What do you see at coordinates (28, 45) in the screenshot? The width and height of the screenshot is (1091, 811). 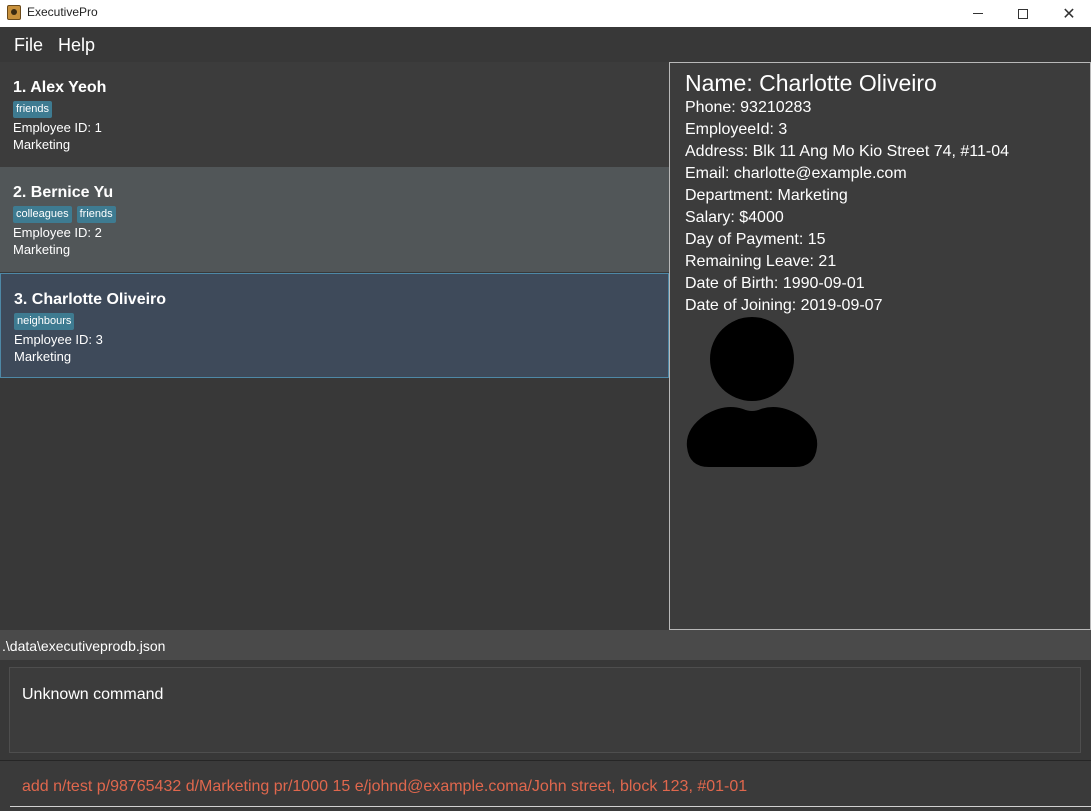 I see `menu-file: File` at bounding box center [28, 45].